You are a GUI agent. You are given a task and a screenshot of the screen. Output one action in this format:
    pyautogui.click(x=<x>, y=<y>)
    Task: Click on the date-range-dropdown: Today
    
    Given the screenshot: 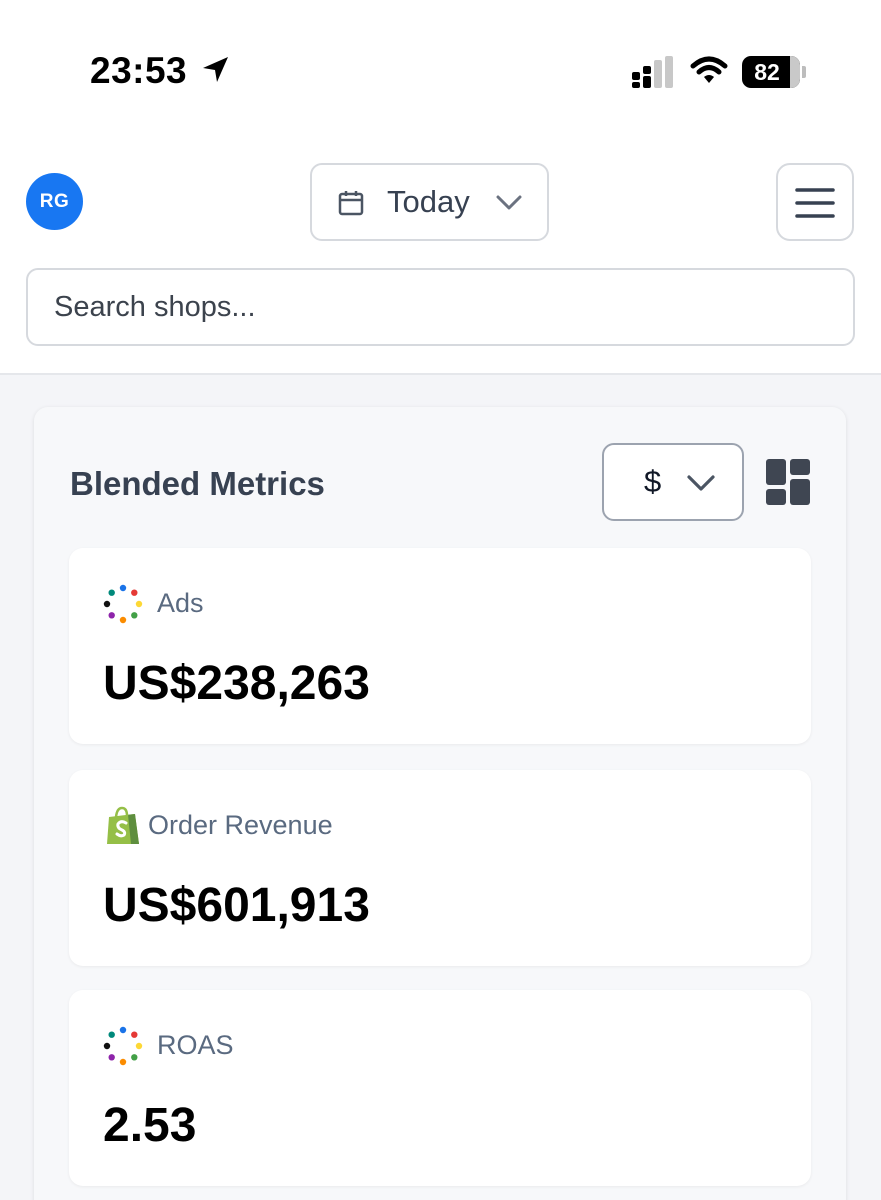 What is the action you would take?
    pyautogui.click(x=429, y=202)
    